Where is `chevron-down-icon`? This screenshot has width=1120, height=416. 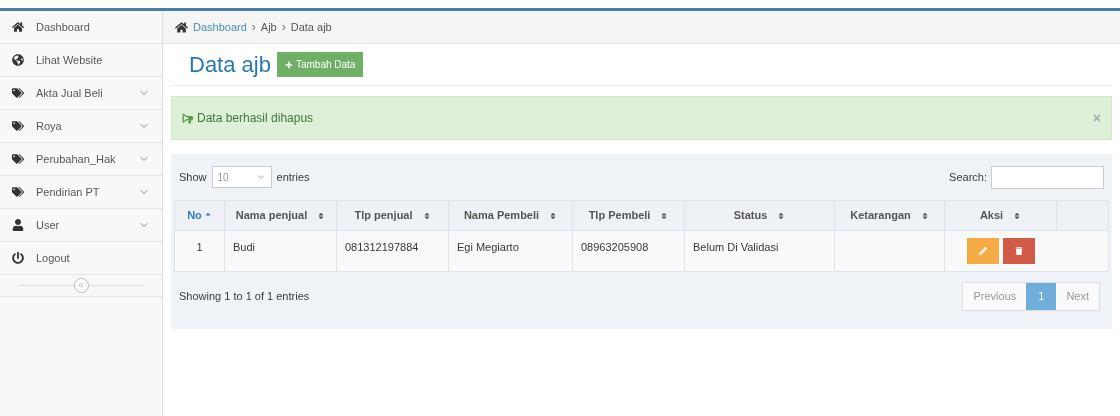
chevron-down-icon is located at coordinates (260, 177).